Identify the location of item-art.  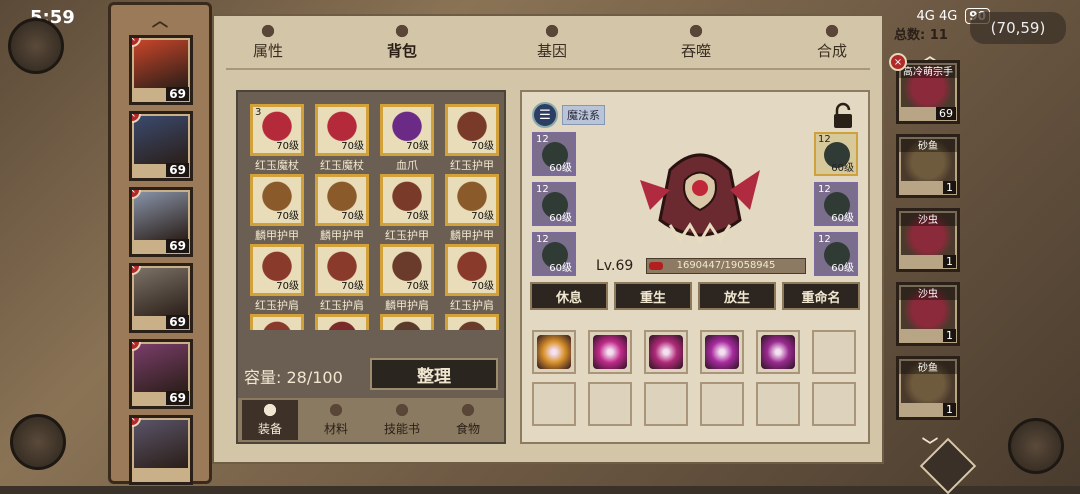
(407, 325).